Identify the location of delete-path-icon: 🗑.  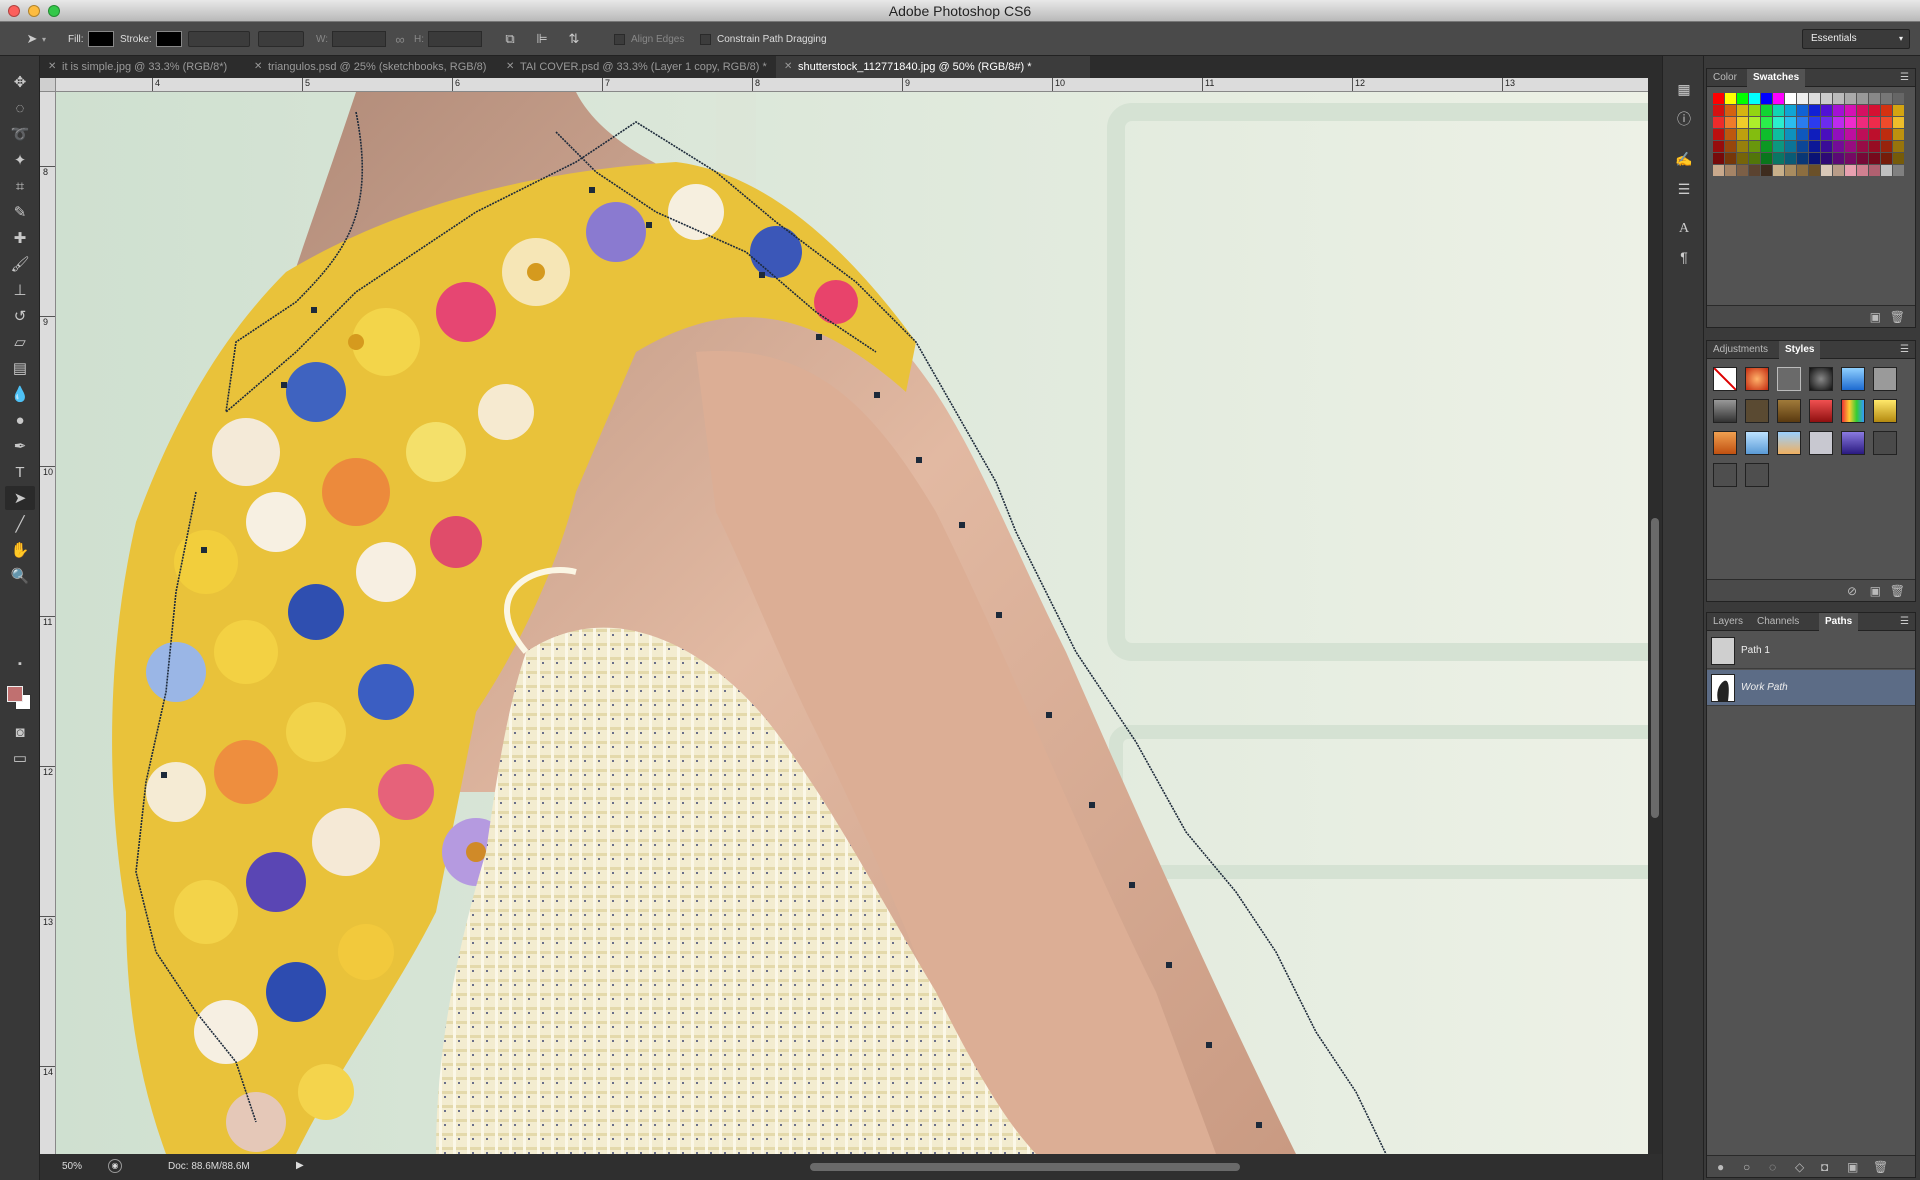
(1880, 1167).